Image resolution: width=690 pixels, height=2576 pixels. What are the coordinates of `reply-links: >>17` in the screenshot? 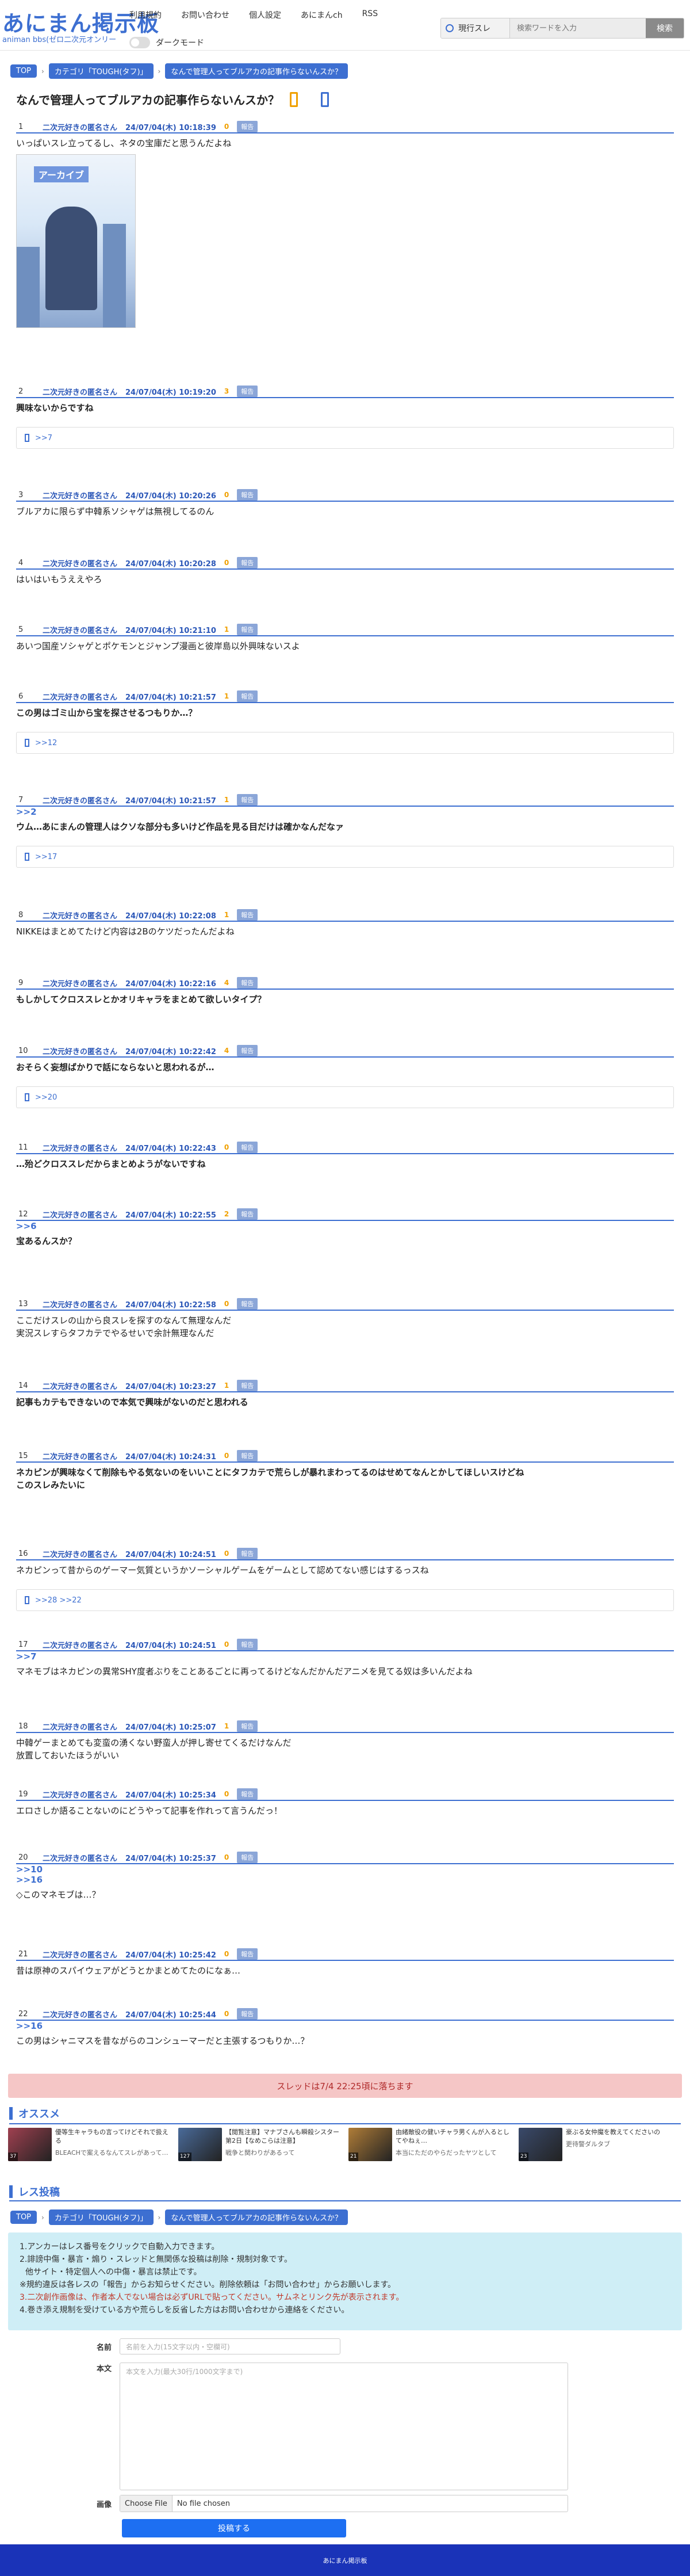 It's located at (345, 857).